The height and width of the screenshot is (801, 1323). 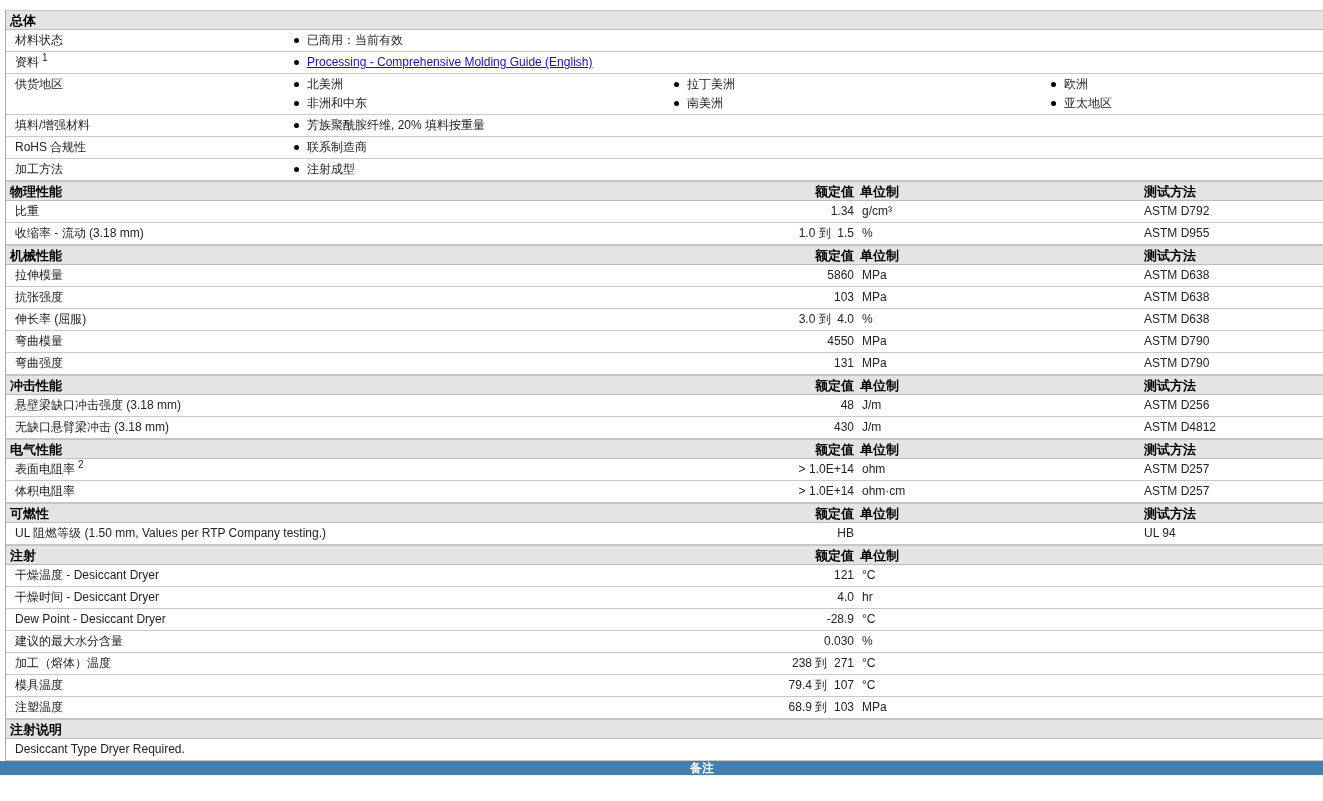 I want to click on rated-value: 4550, so click(x=840, y=341).